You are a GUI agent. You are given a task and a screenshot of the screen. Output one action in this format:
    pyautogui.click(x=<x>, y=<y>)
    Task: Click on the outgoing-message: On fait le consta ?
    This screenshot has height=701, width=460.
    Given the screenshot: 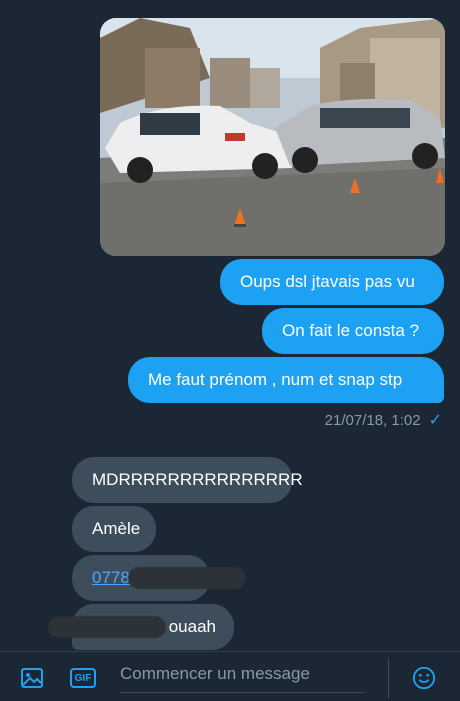 What is the action you would take?
    pyautogui.click(x=353, y=331)
    